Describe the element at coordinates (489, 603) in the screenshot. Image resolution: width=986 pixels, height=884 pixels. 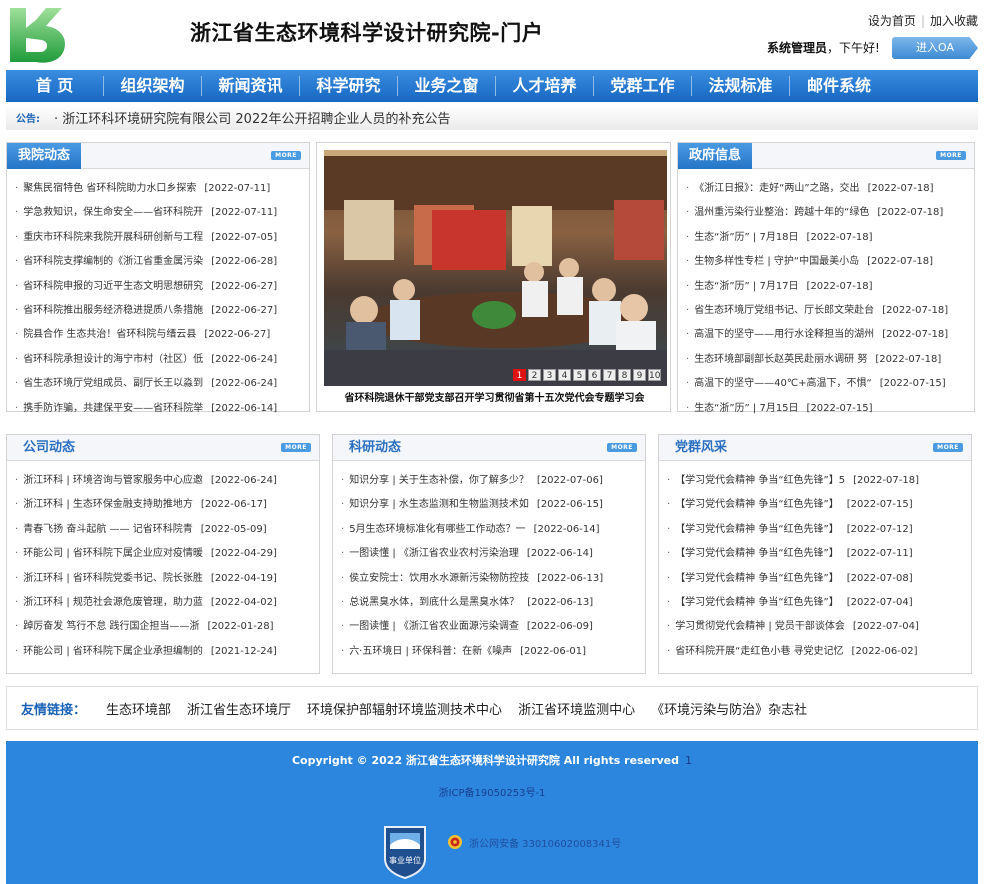
I see `list-item: · 总说黑臭水体，到底什么是黑臭水体？ [2022-06-13]` at that location.